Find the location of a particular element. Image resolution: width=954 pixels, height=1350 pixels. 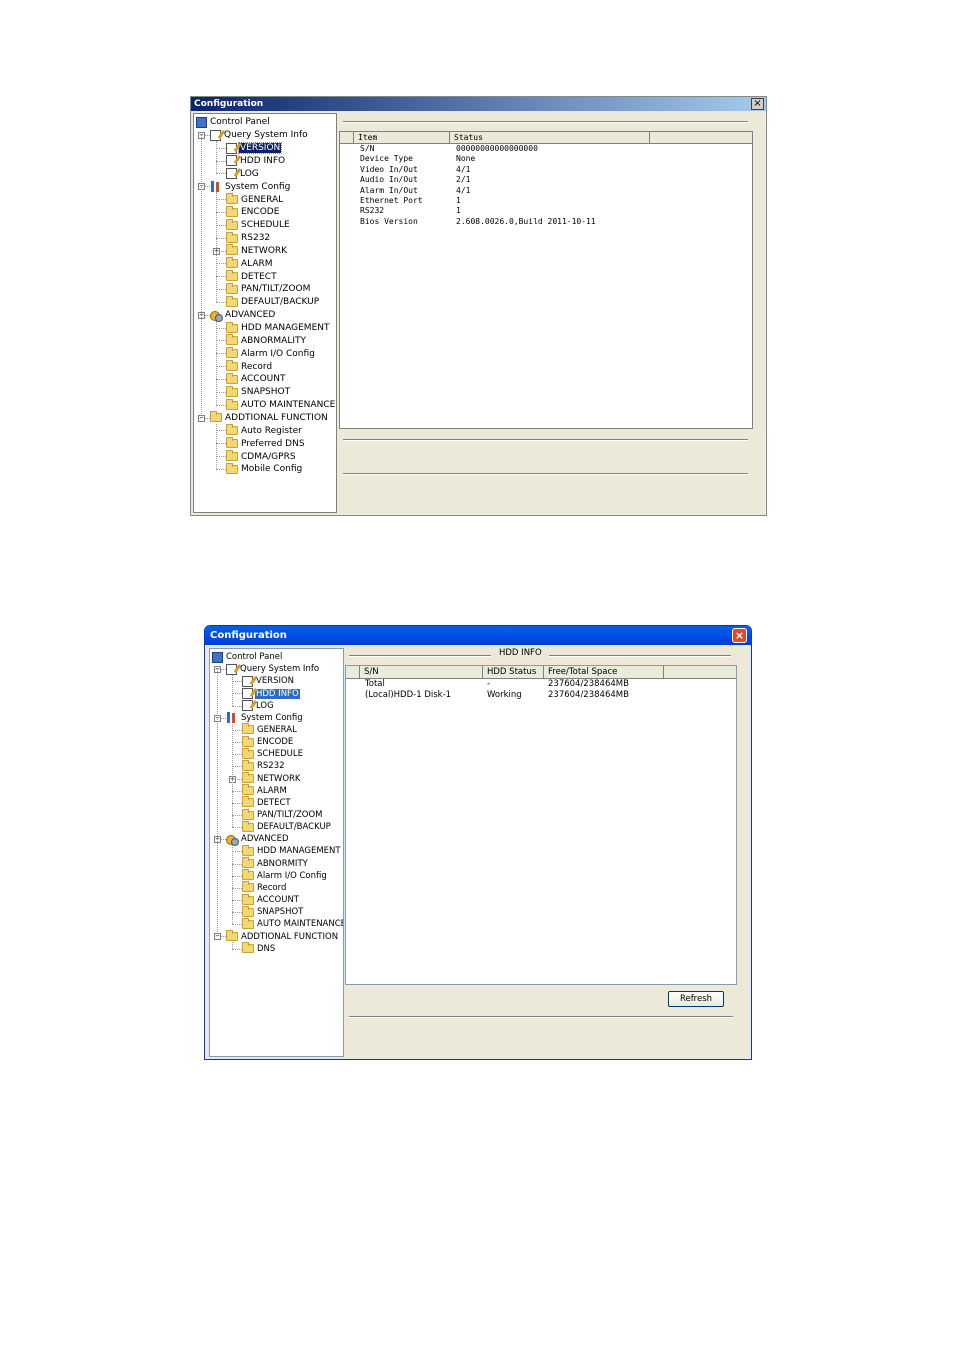

table-header: Item Status is located at coordinates (546, 138).